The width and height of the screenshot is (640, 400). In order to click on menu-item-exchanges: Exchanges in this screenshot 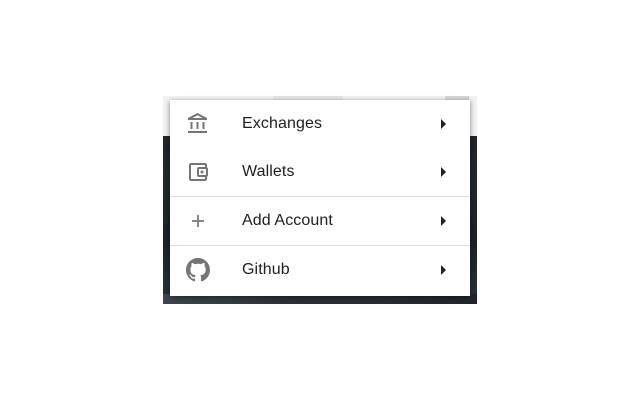, I will do `click(320, 124)`.